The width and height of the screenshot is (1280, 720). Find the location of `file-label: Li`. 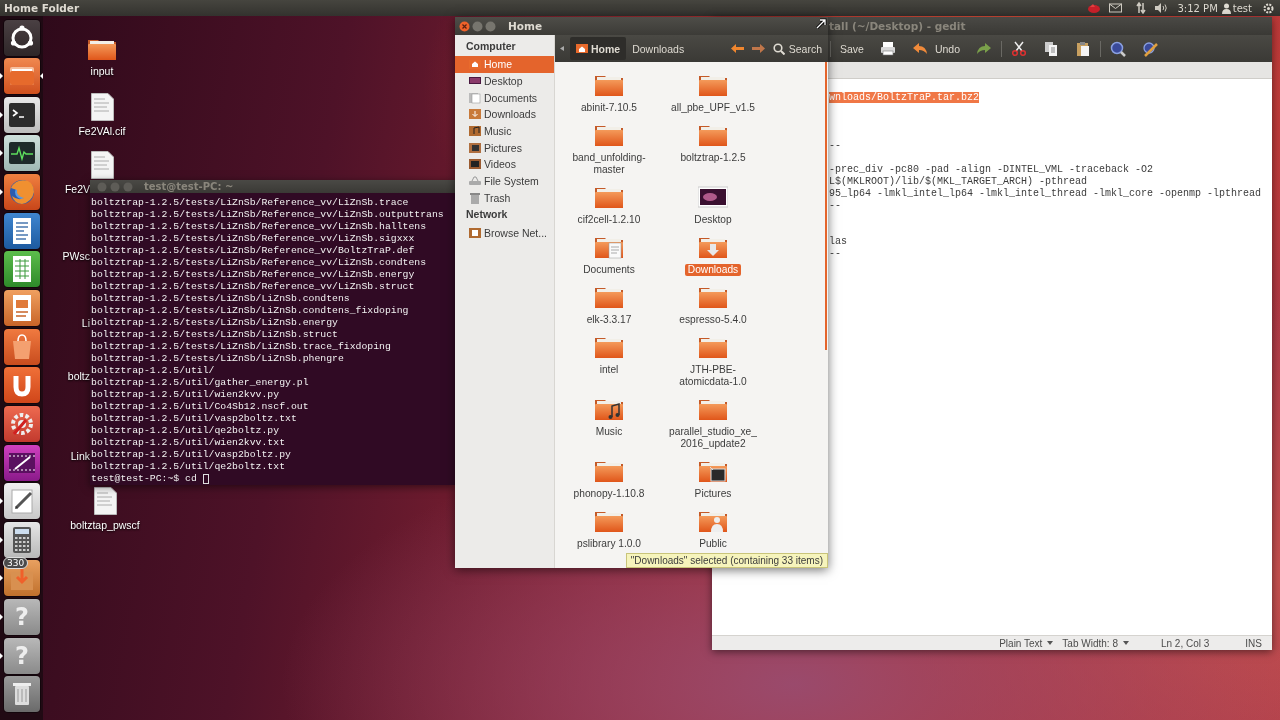

file-label: Li is located at coordinates (85, 323).